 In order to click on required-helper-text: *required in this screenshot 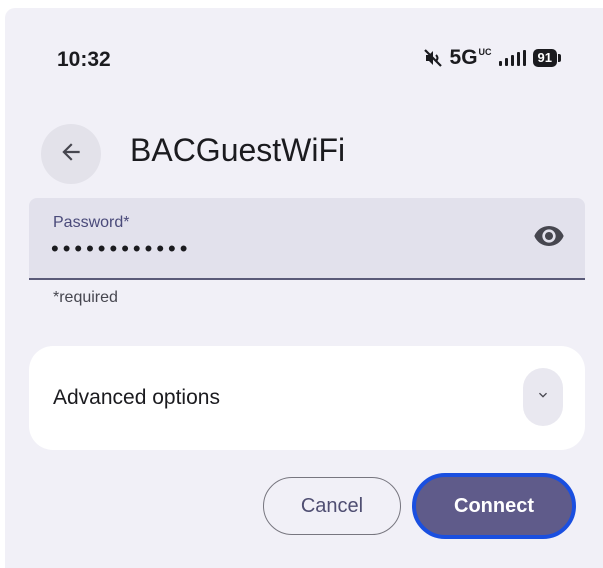, I will do `click(85, 297)`.